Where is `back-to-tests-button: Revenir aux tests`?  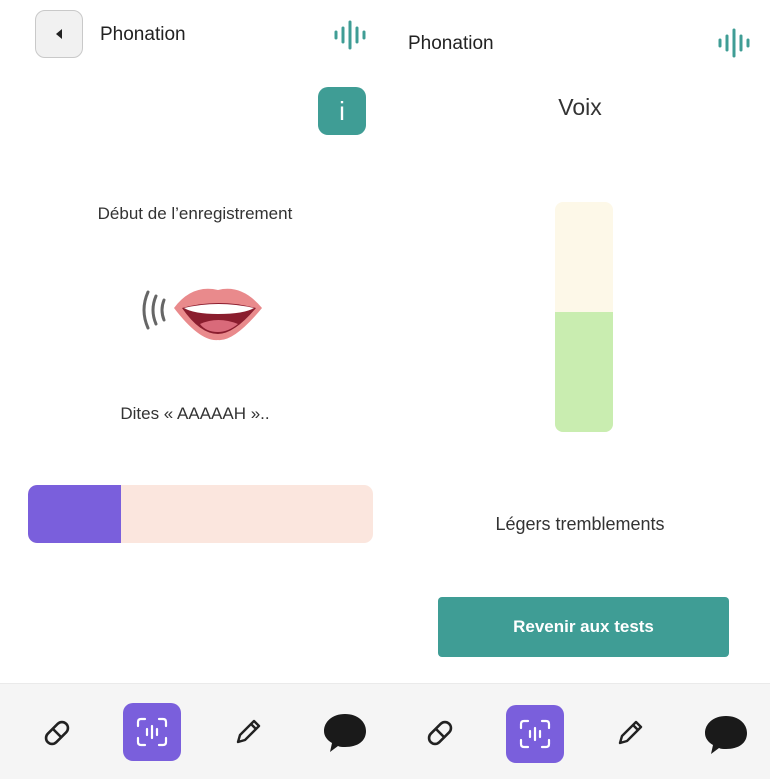
back-to-tests-button: Revenir aux tests is located at coordinates (583, 627).